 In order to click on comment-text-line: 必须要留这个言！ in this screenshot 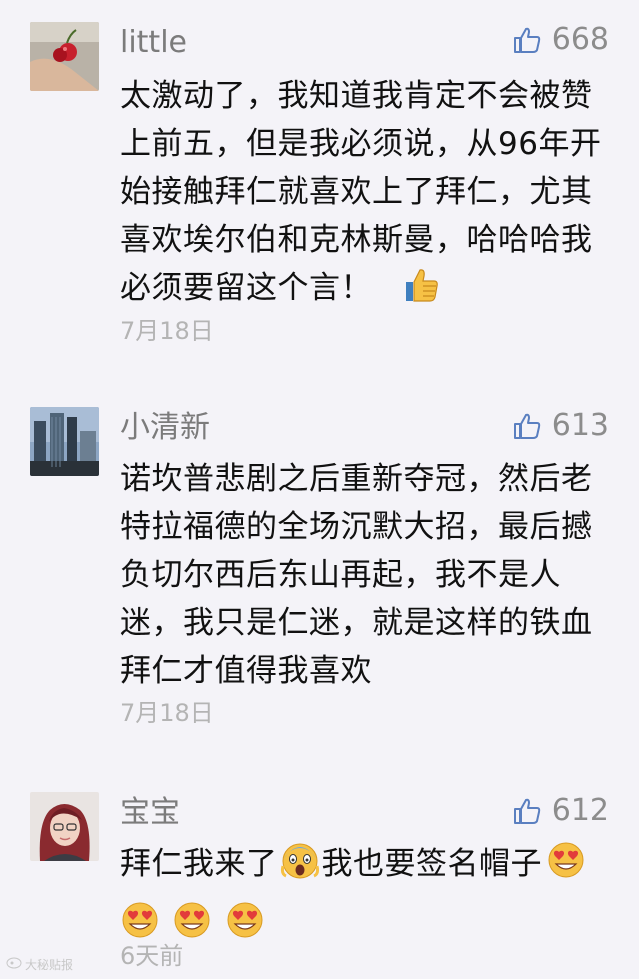, I will do `click(370, 291)`.